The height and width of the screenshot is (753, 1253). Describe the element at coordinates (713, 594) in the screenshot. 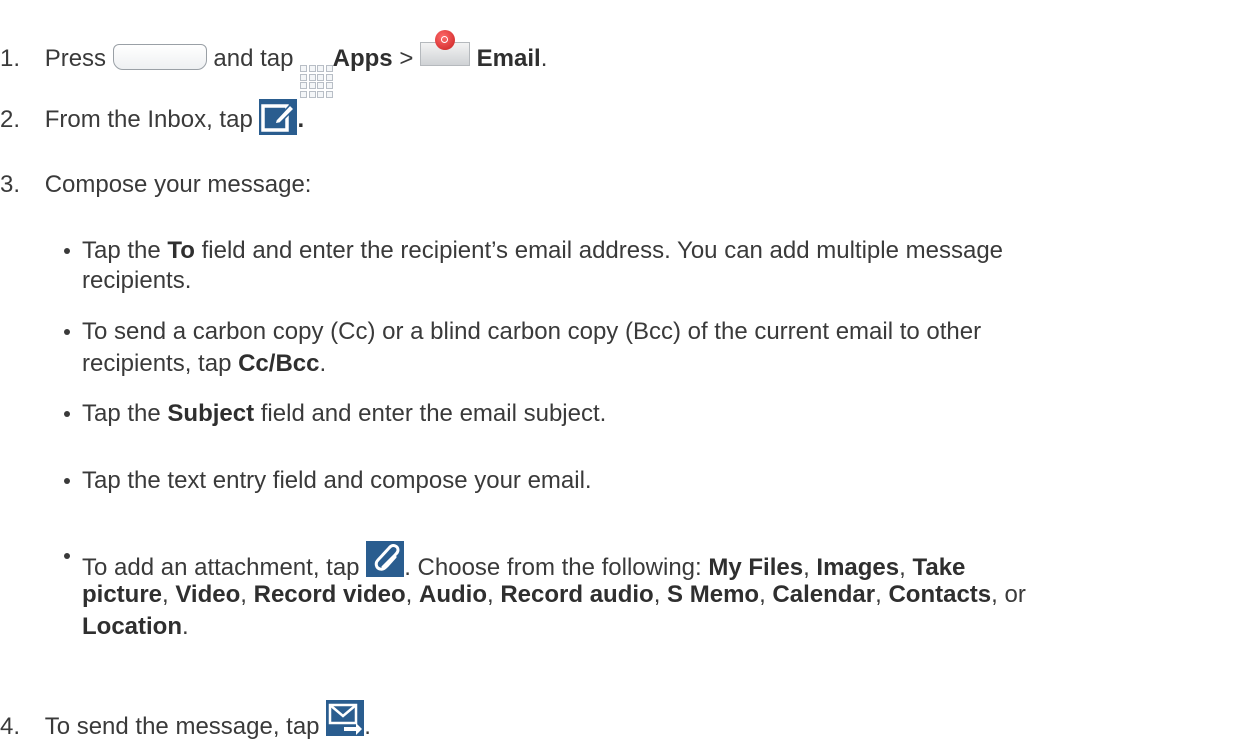

I see `option-s-memo: S Memo` at that location.